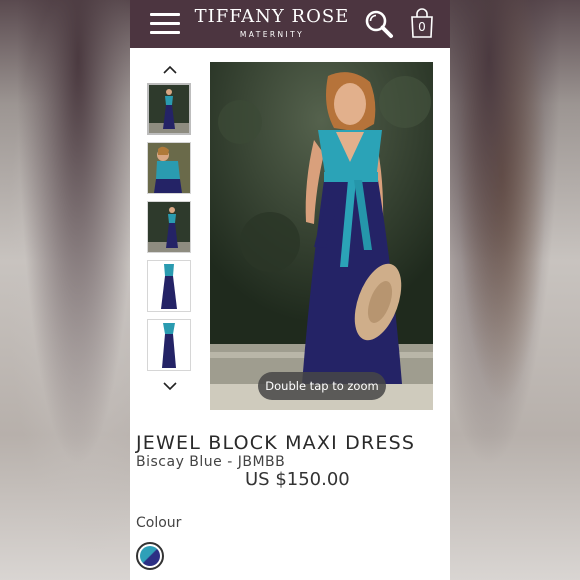  What do you see at coordinates (170, 387) in the screenshot?
I see `chevron-down-icon` at bounding box center [170, 387].